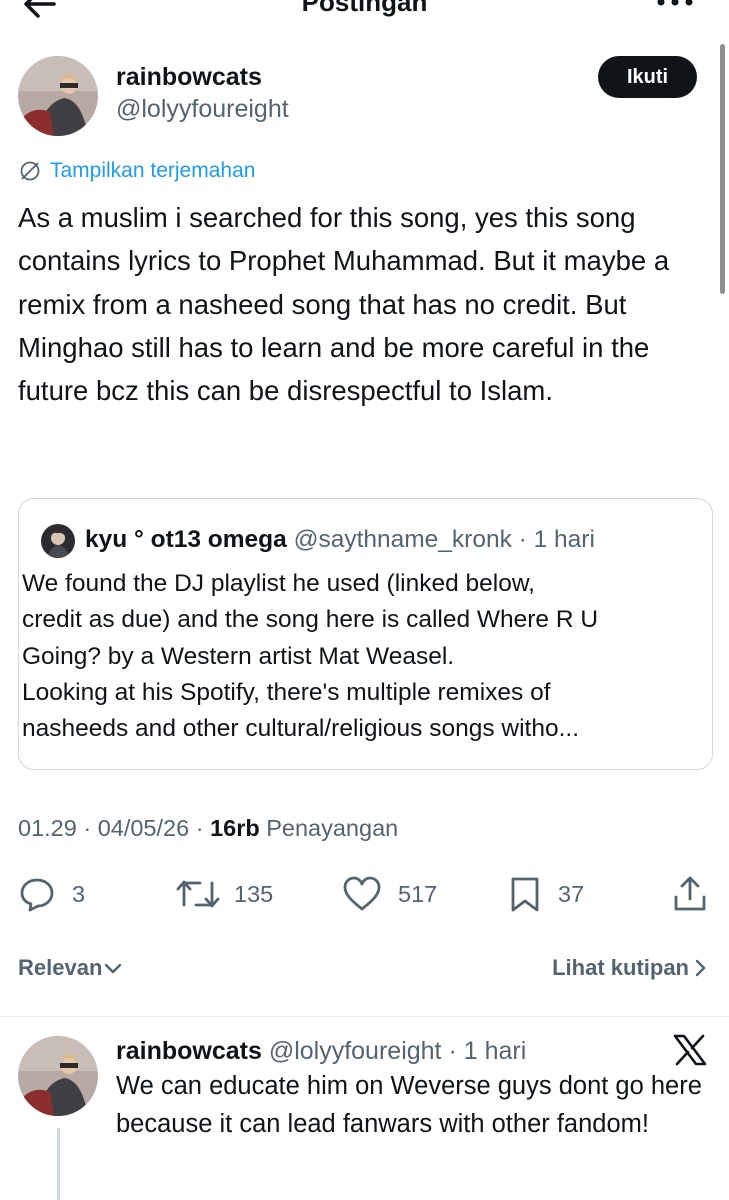  I want to click on follow-button: Ikuti, so click(647, 77).